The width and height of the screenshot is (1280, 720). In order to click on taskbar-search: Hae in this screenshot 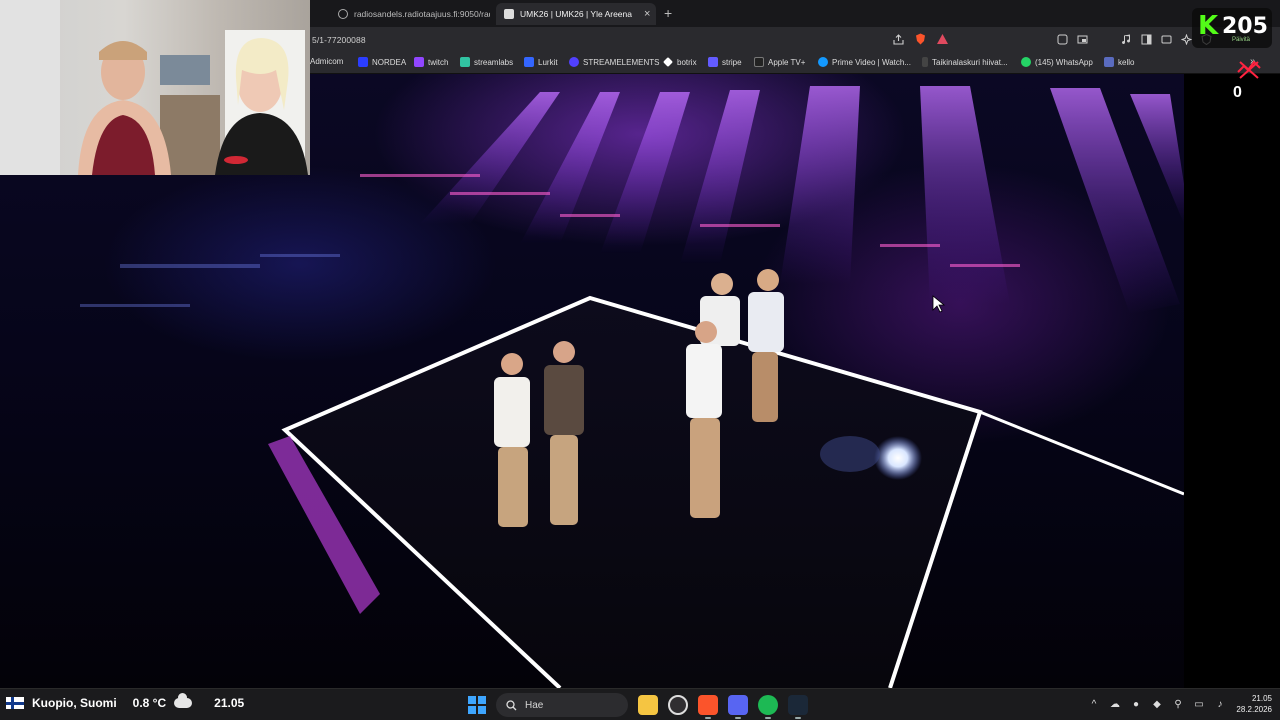, I will do `click(562, 705)`.